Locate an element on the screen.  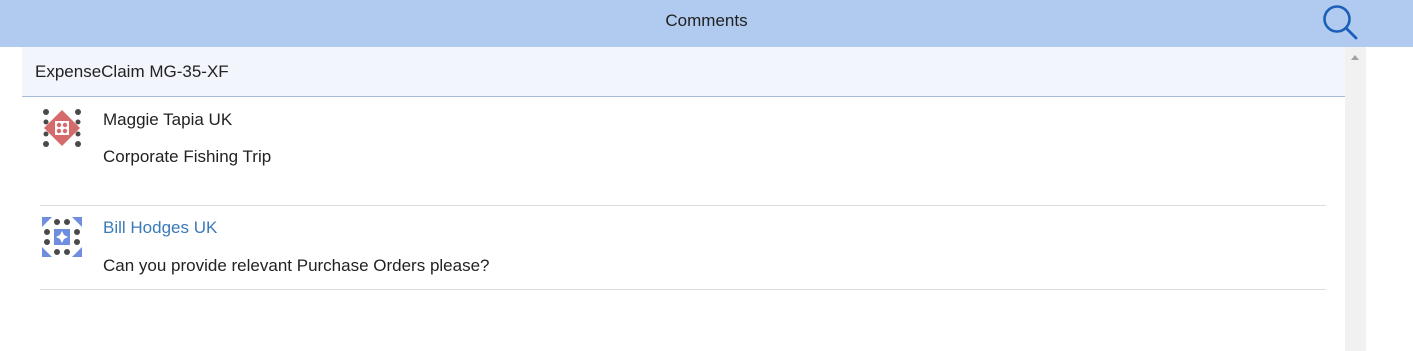
identicon-blue-icon is located at coordinates (62, 237).